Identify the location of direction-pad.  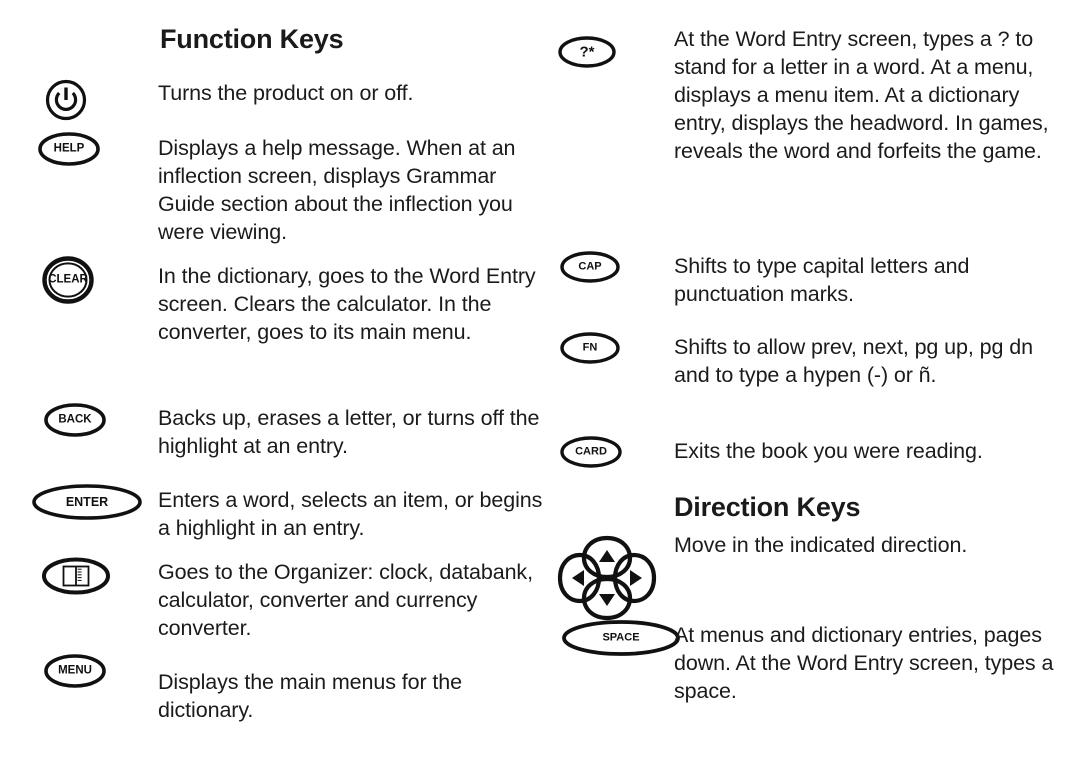
(607, 578).